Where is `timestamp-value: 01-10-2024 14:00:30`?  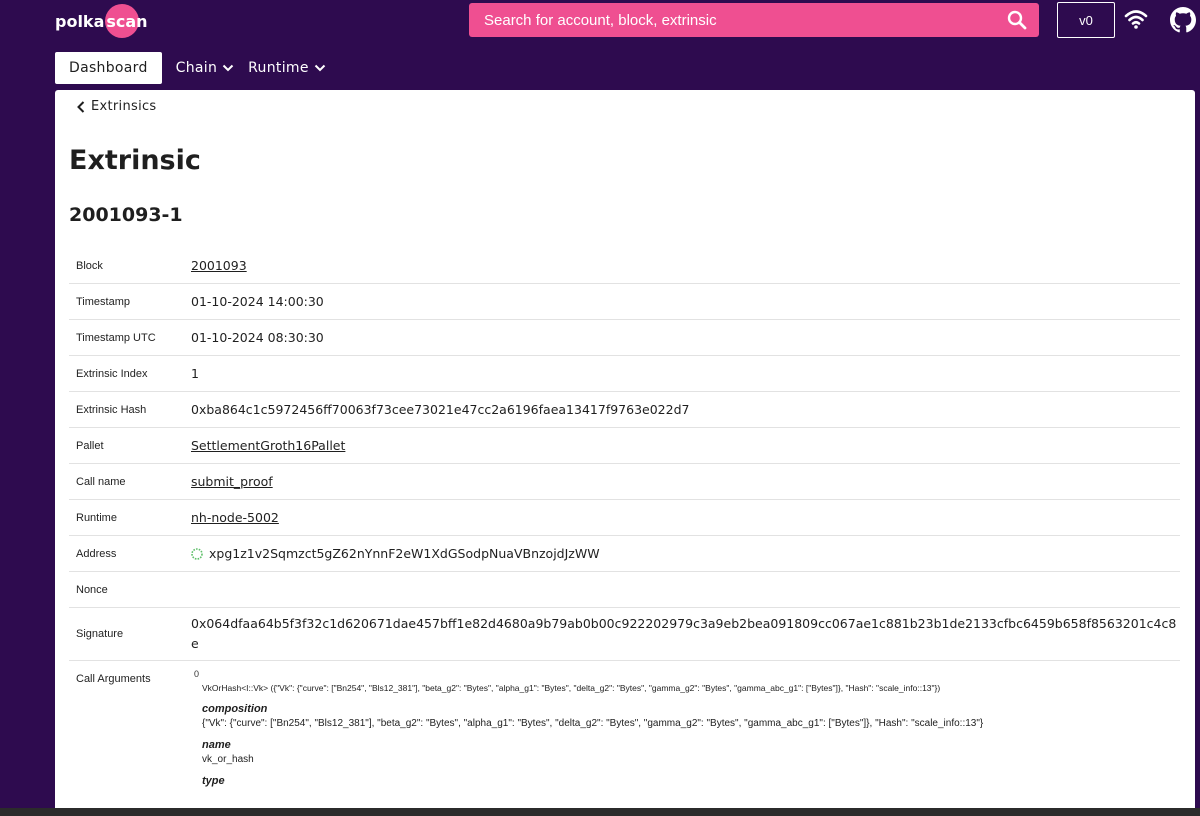
timestamp-value: 01-10-2024 14:00:30 is located at coordinates (257, 301).